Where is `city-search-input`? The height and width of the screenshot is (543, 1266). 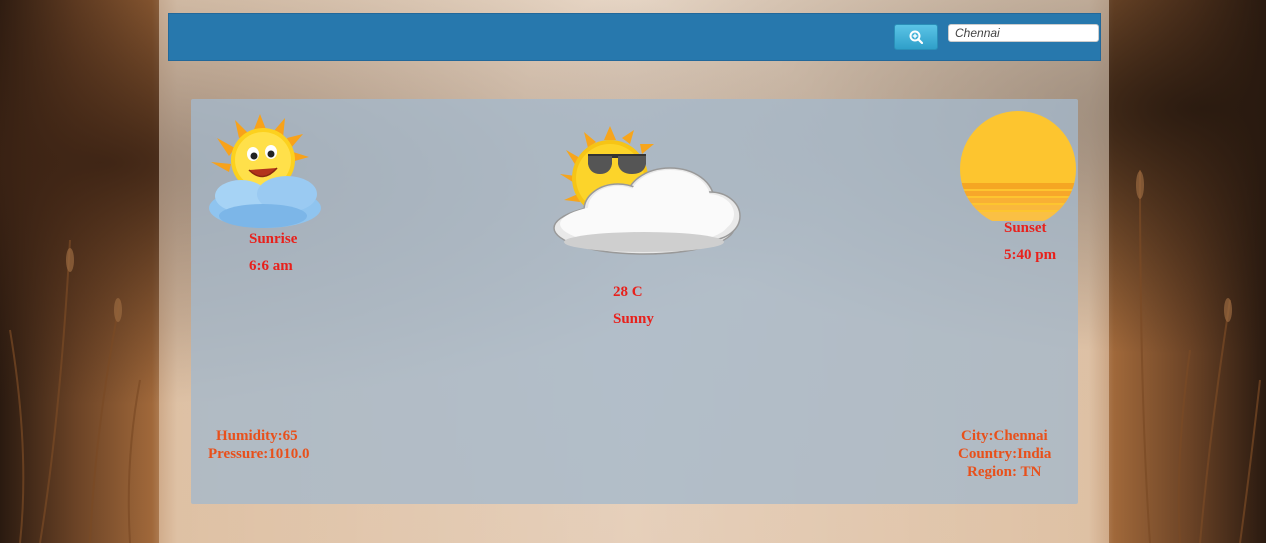
city-search-input is located at coordinates (1023, 33).